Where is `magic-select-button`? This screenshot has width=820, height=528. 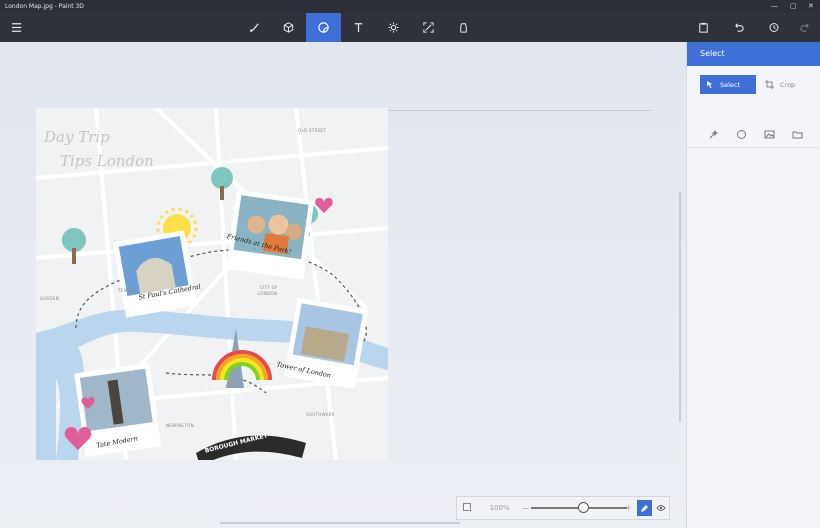 magic-select-button is located at coordinates (713, 134).